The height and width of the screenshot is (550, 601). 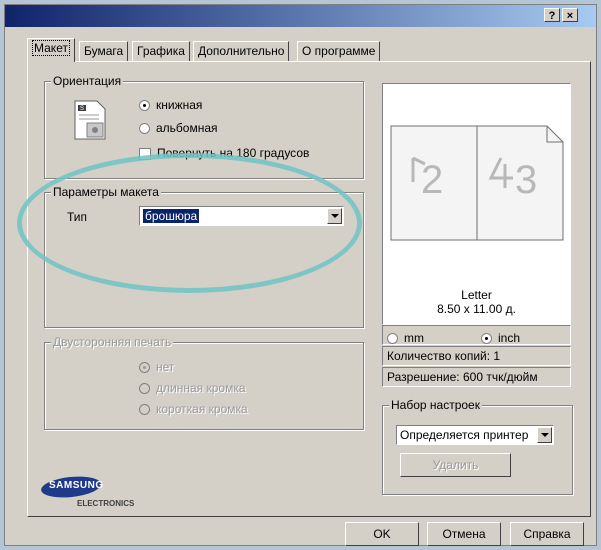 I want to click on duplex-long-edge-radio: длинная кромка, so click(x=192, y=388).